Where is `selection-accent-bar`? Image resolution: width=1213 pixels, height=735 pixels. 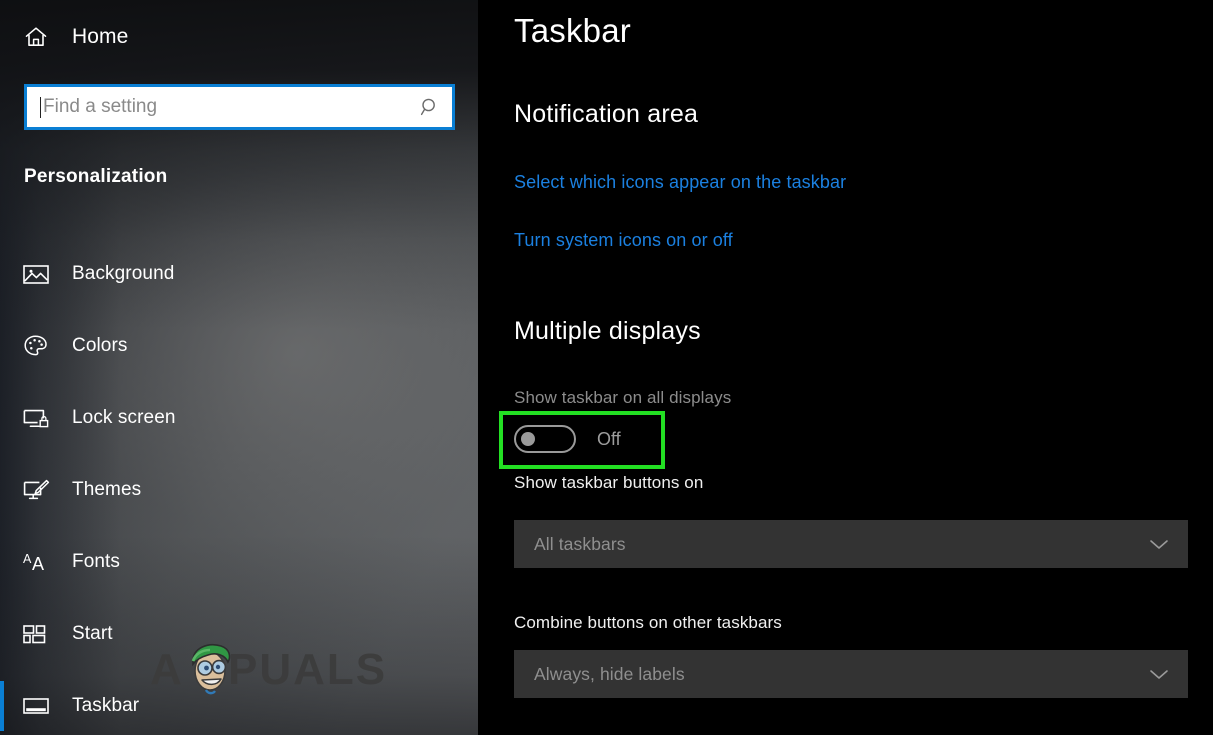 selection-accent-bar is located at coordinates (2, 706).